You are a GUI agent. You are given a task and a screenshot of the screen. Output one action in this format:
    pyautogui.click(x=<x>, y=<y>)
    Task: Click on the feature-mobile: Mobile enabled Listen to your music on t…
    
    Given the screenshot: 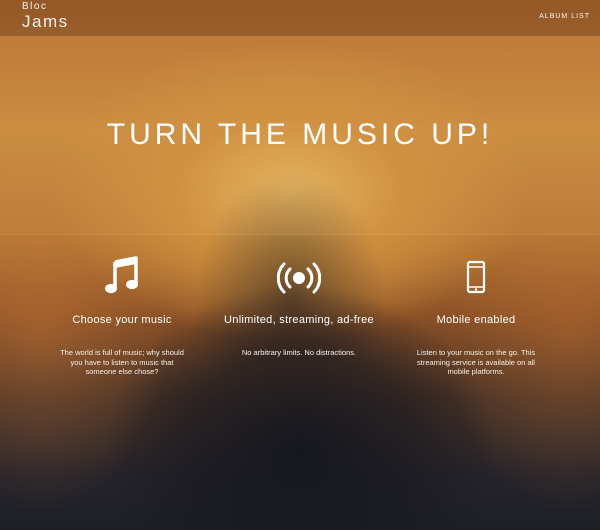 What is the action you would take?
    pyautogui.click(x=476, y=313)
    